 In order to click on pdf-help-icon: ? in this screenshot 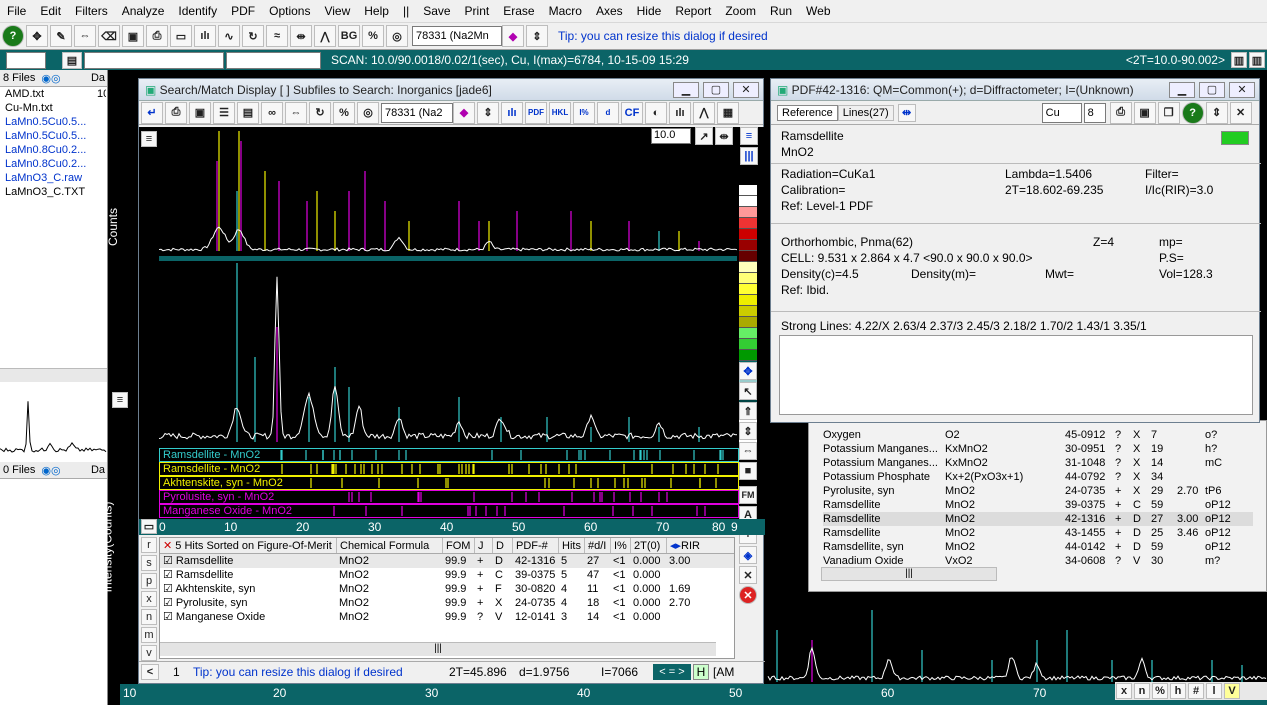, I will do `click(1192, 112)`.